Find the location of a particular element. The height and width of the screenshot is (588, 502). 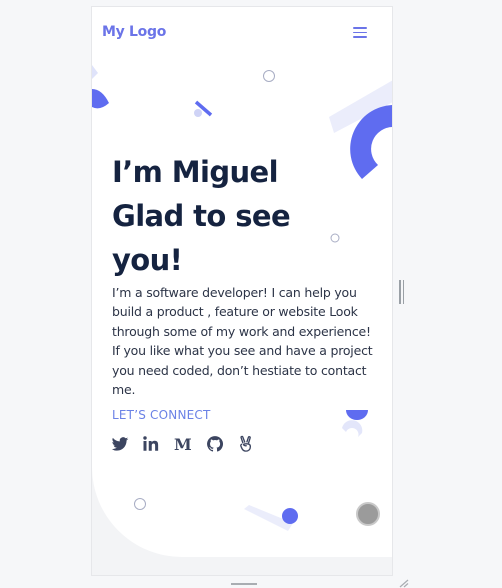

decor-light-arc is located at coordinates (352, 428).